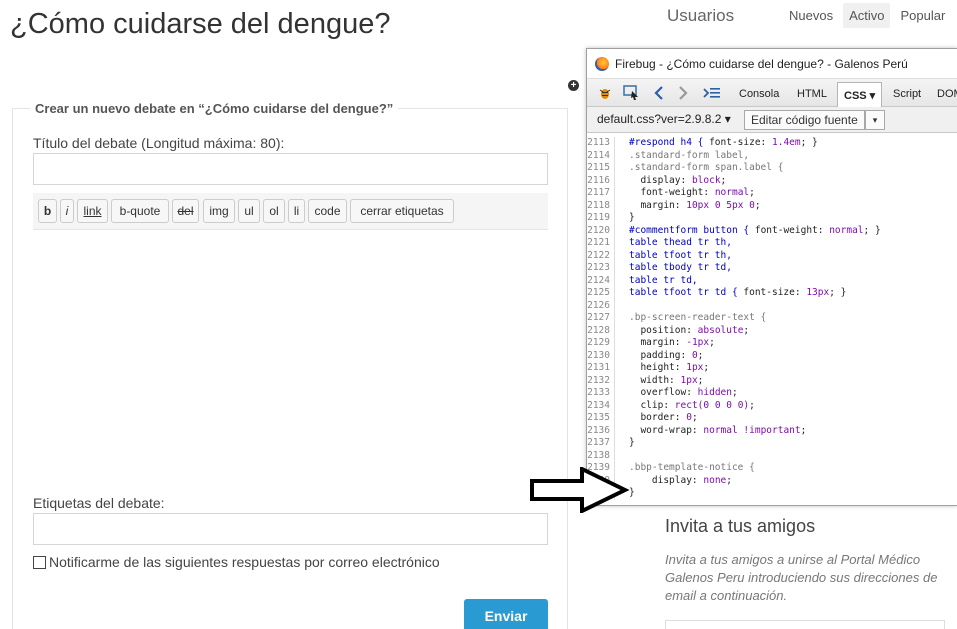  I want to click on command-line-icon, so click(712, 93).